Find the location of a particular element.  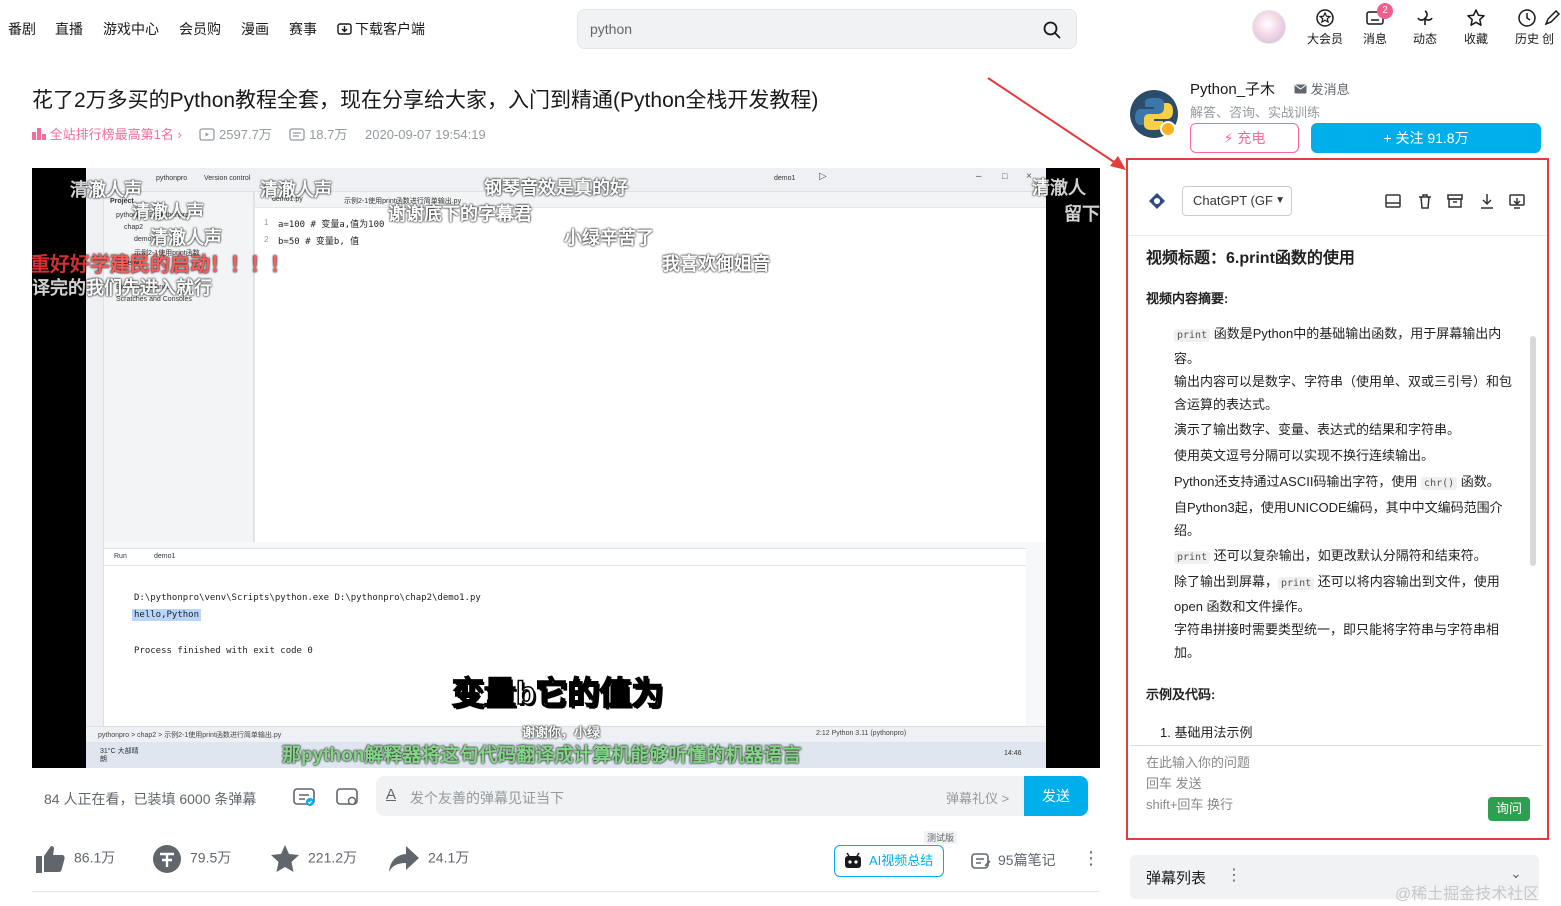

nav-vip-label: 大会员 is located at coordinates (1324, 39).